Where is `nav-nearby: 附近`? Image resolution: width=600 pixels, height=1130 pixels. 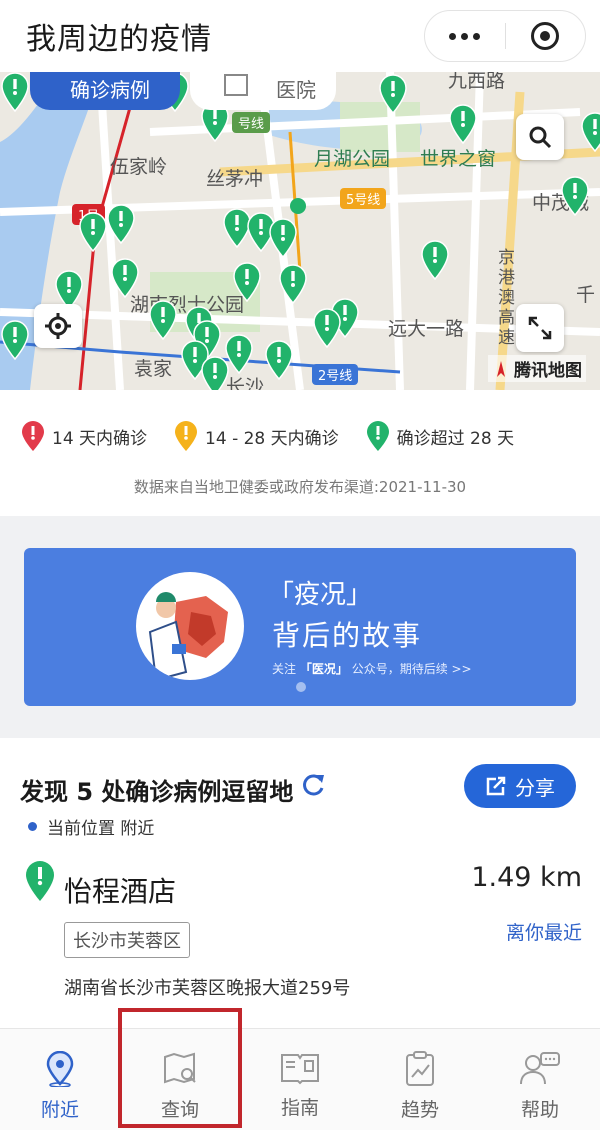
nav-nearby: 附近 is located at coordinates (60, 1079).